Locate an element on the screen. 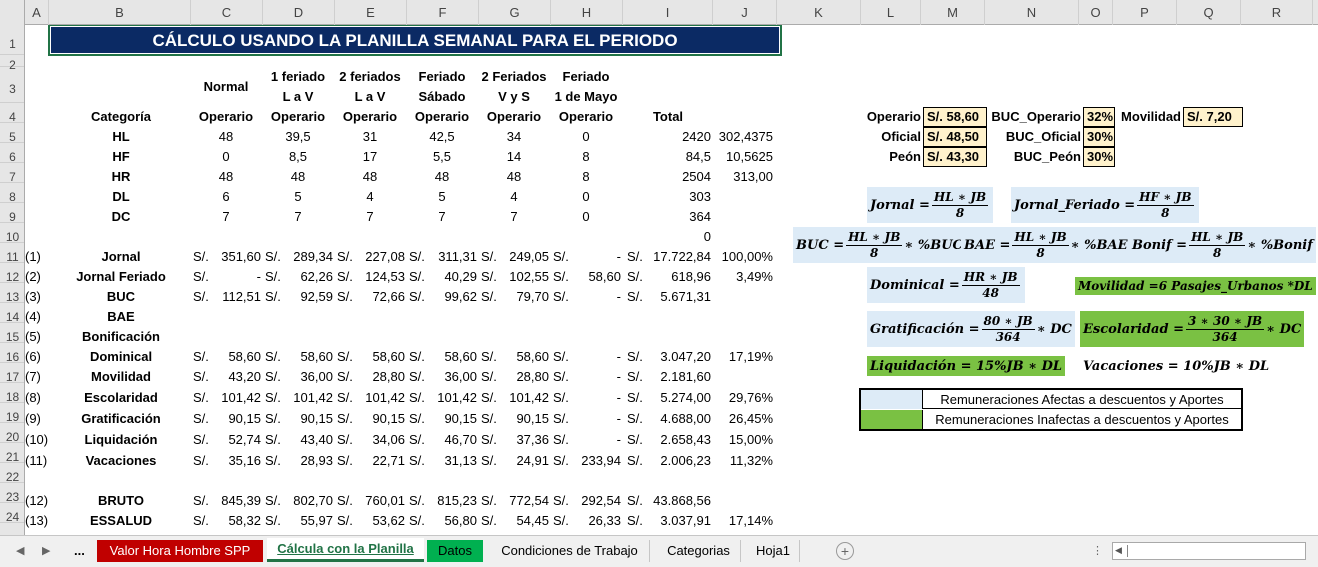 The image size is (1318, 567). hours-ratio: 313,00 is located at coordinates (743, 177).